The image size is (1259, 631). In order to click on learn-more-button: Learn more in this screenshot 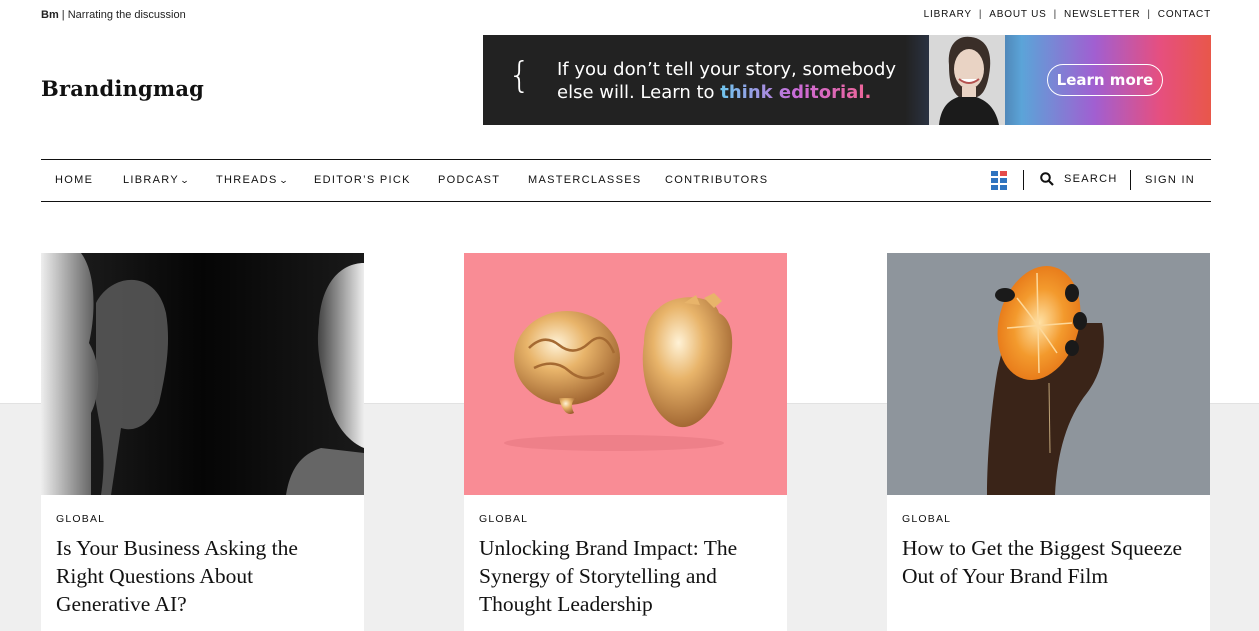, I will do `click(1105, 80)`.